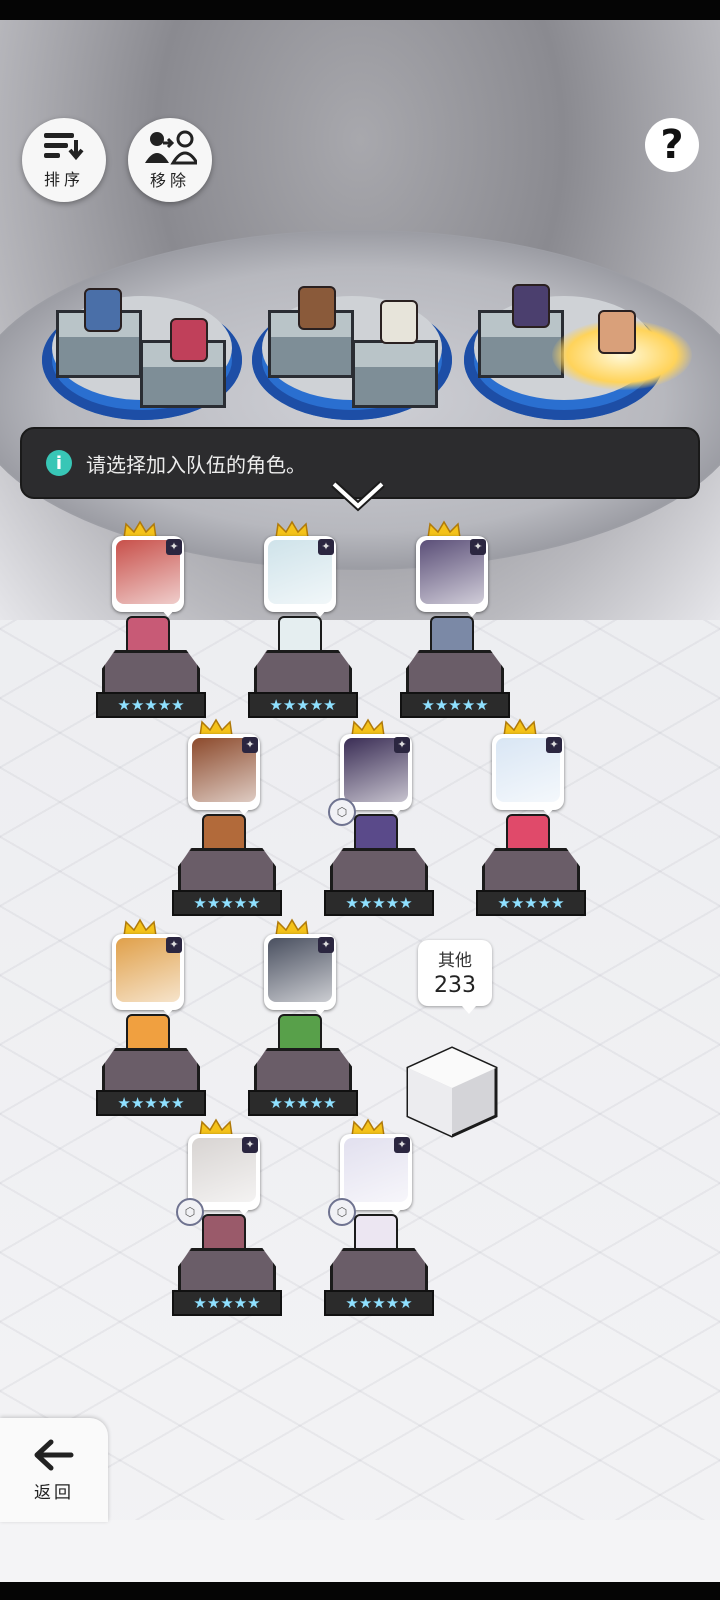  Describe the element at coordinates (54, 1492) in the screenshot. I see `back-label: 返回` at that location.